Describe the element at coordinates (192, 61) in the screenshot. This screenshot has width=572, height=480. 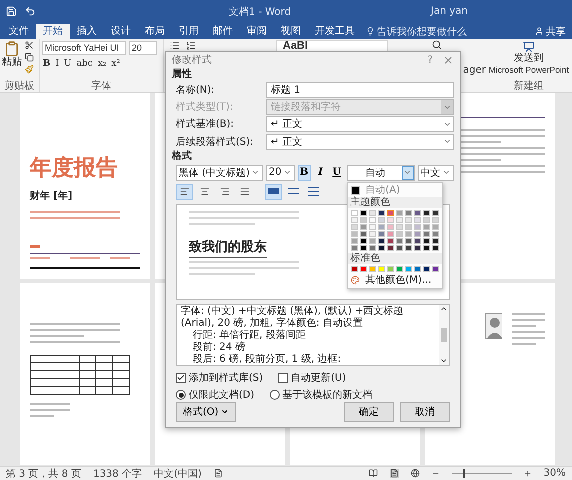
I see `dialog-title: 修改样式` at that location.